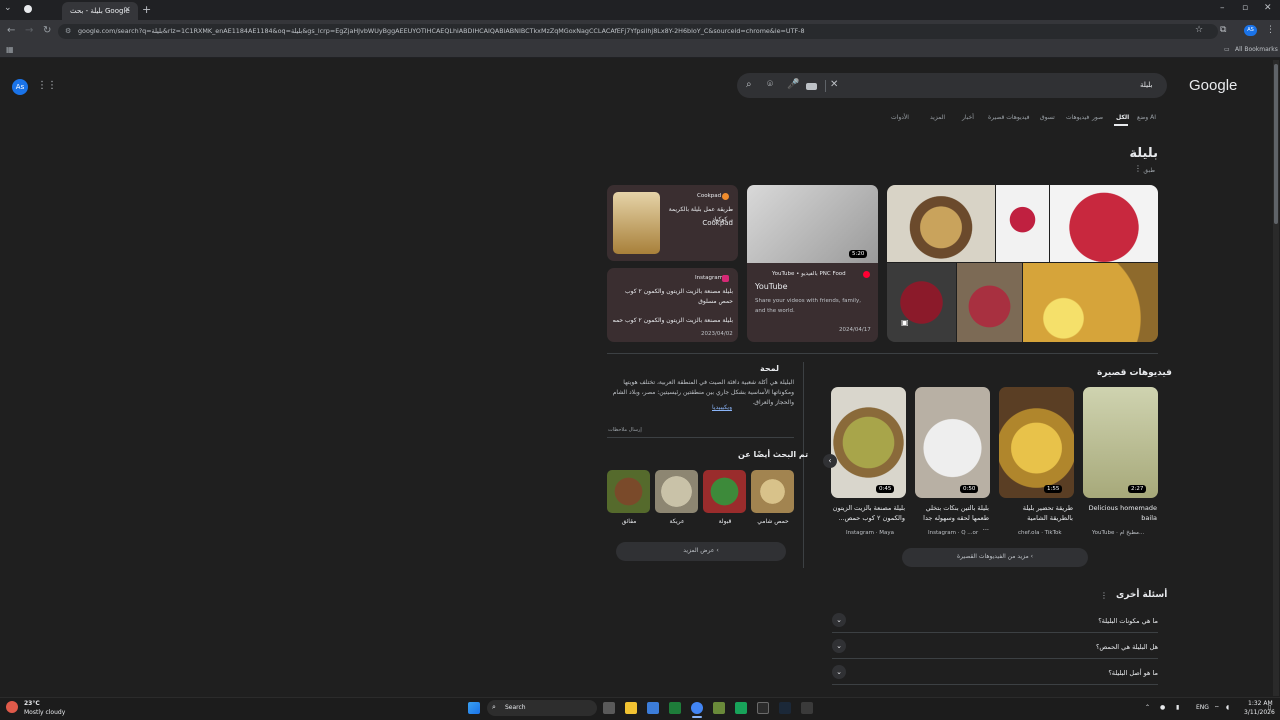 The width and height of the screenshot is (1280, 720). What do you see at coordinates (1008, 117) in the screenshot?
I see `tab-short-videos: فيديوهات قصيرة` at bounding box center [1008, 117].